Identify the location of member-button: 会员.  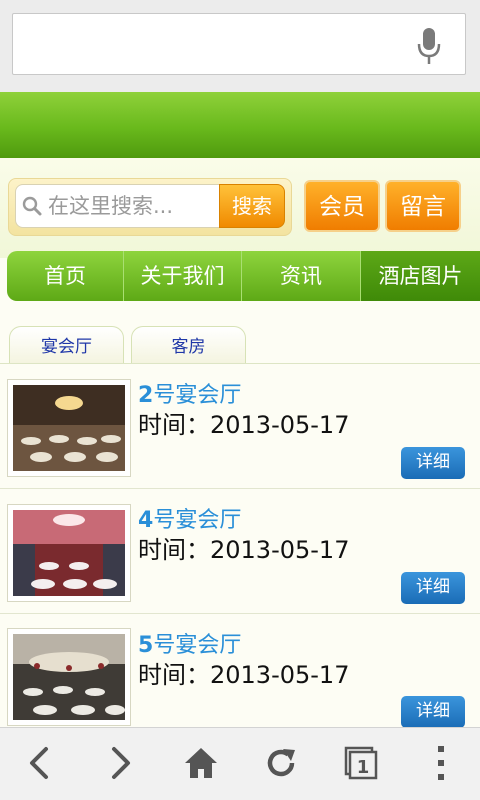
(342, 206).